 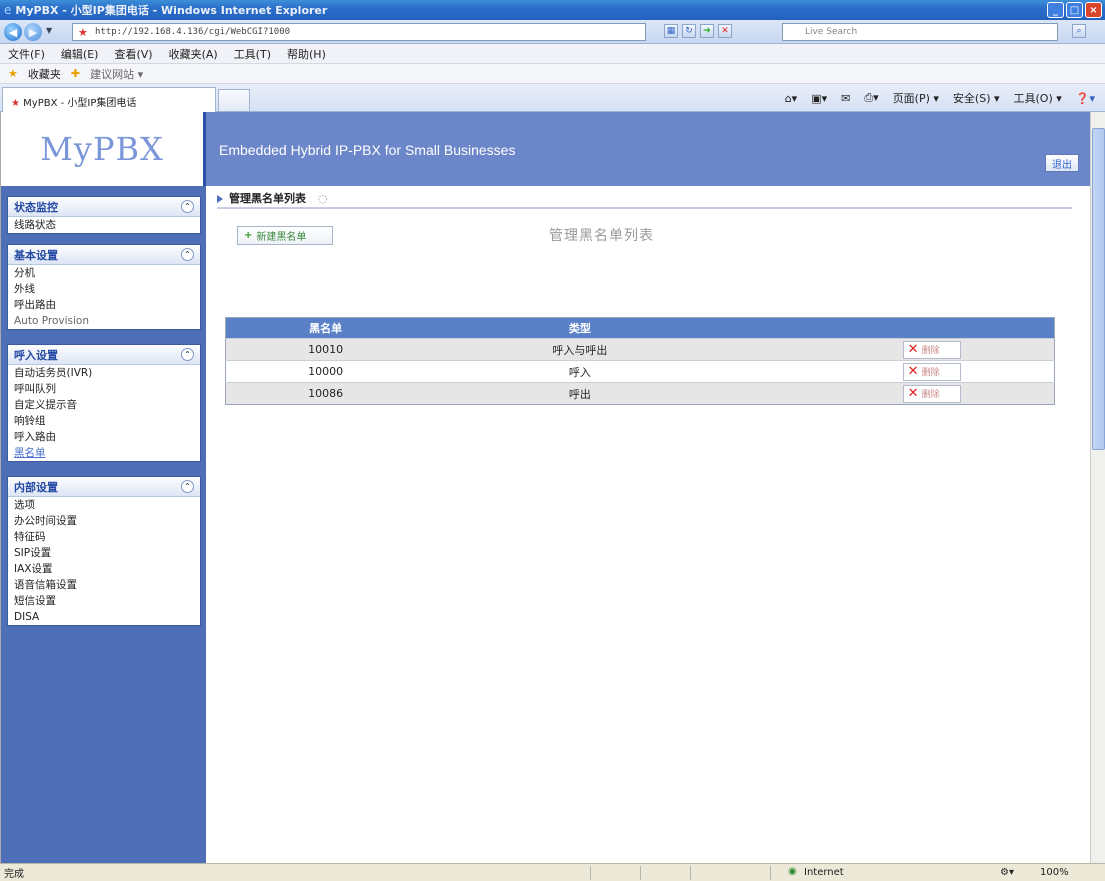 What do you see at coordinates (976, 98) in the screenshot?
I see `safety-menu: 安全(S) ▾` at bounding box center [976, 98].